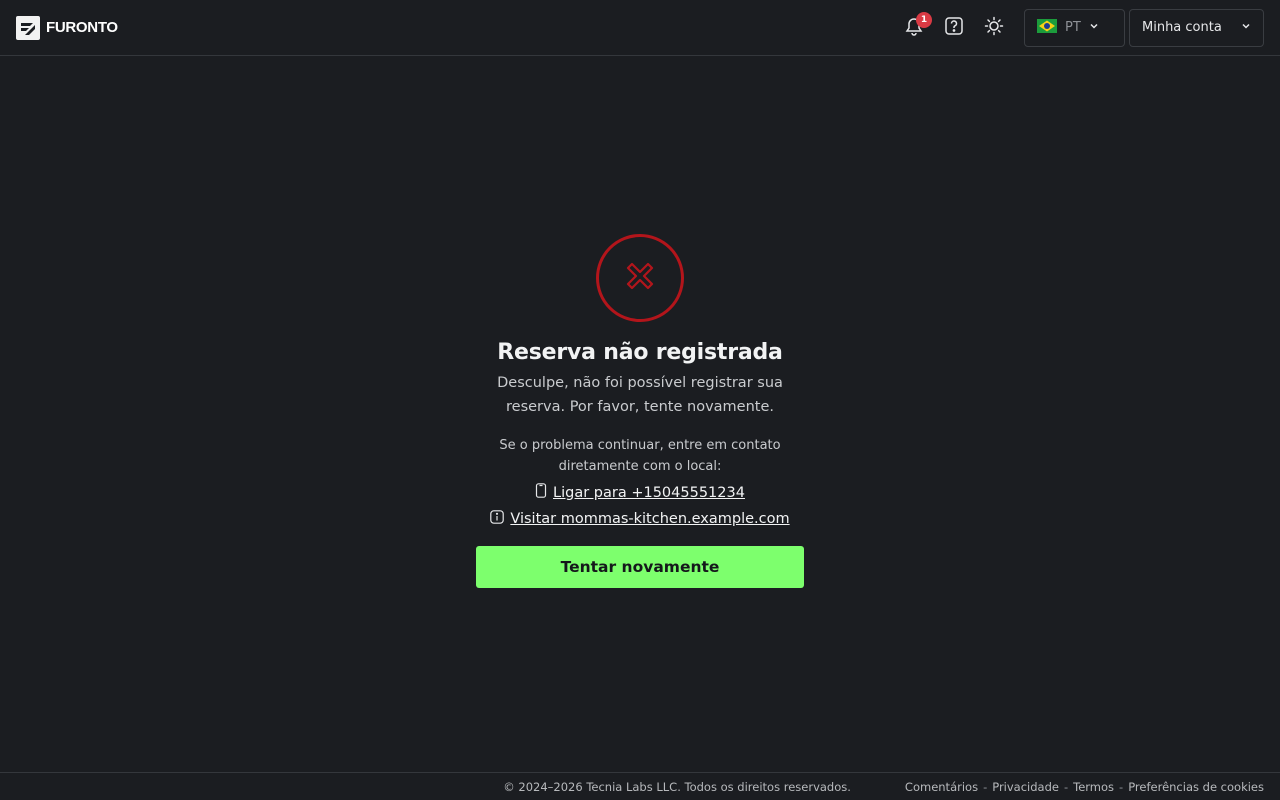 This screenshot has width=1280, height=800. I want to click on footer-link-cookie-preferences: Preferências de cookies, so click(1196, 787).